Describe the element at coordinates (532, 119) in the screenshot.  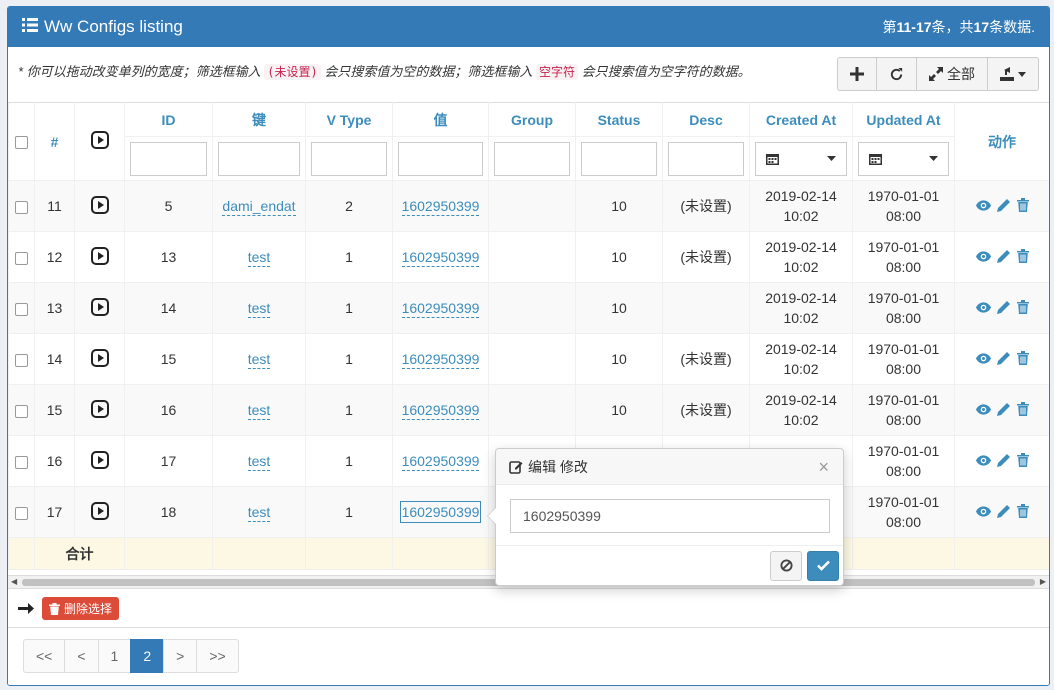
I see `col-header-group: Group` at that location.